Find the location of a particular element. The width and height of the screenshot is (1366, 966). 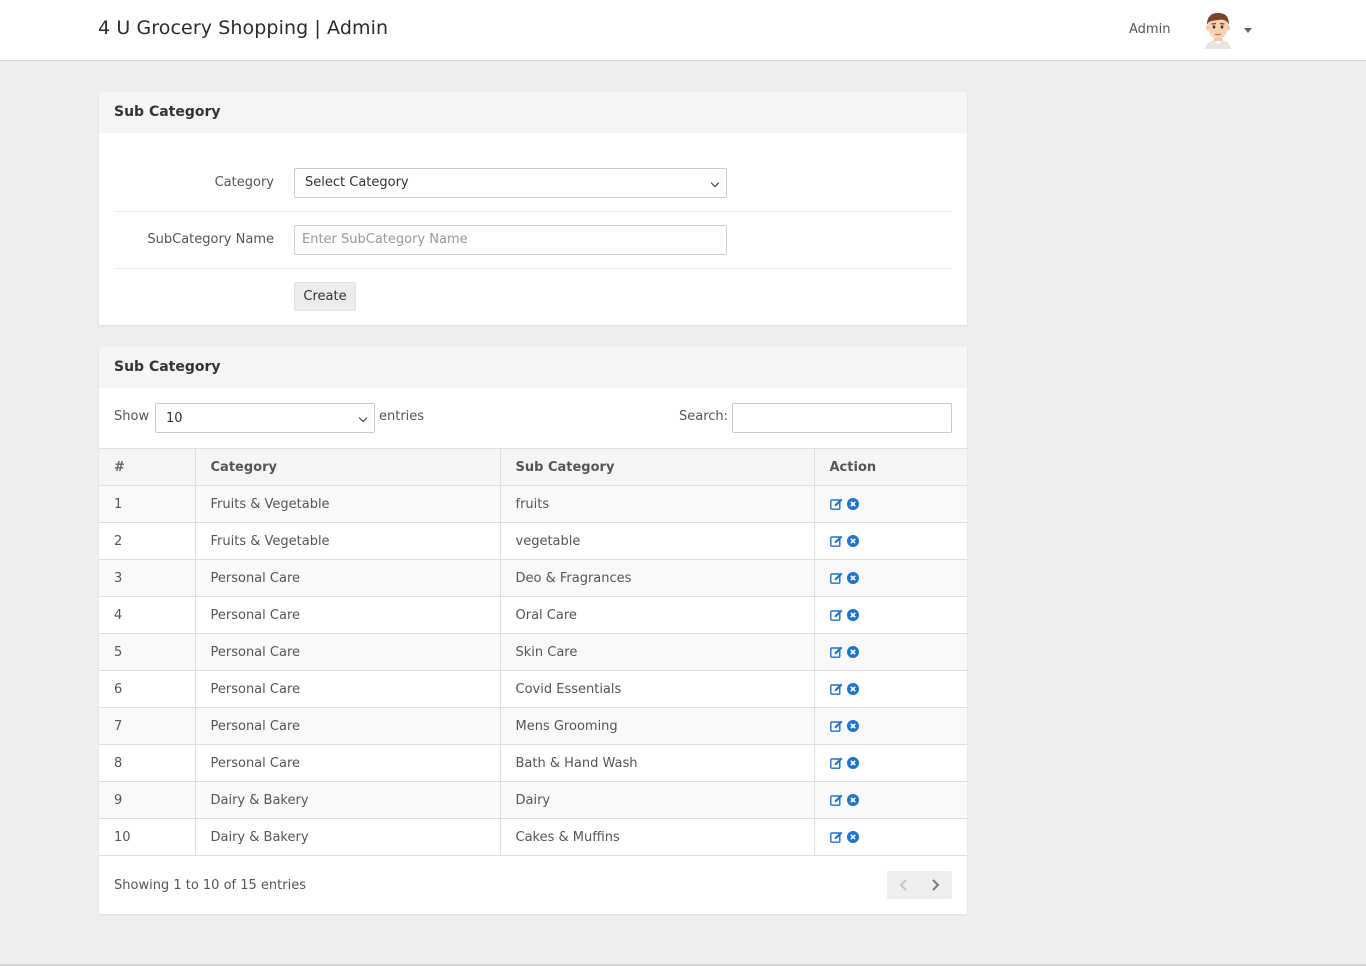

column-header-action: Action is located at coordinates (890, 467).